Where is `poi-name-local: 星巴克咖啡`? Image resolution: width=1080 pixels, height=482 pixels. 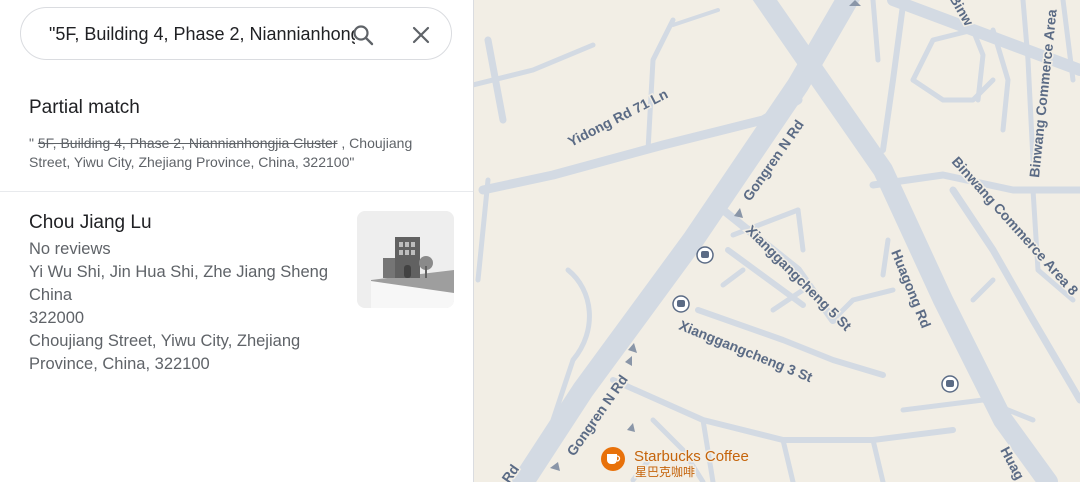
poi-name-local: 星巴克咖啡 is located at coordinates (665, 471).